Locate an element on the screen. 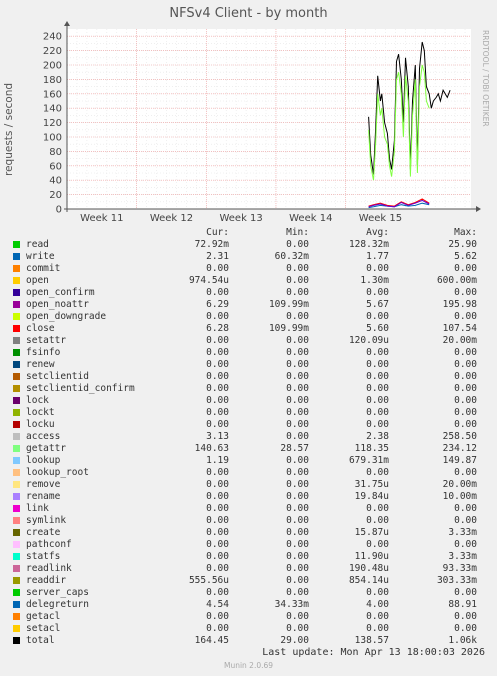 This screenshot has width=497, height=676. legend-row: lookup_root 0.00 0.00 0.00 0.00 is located at coordinates (248, 473).